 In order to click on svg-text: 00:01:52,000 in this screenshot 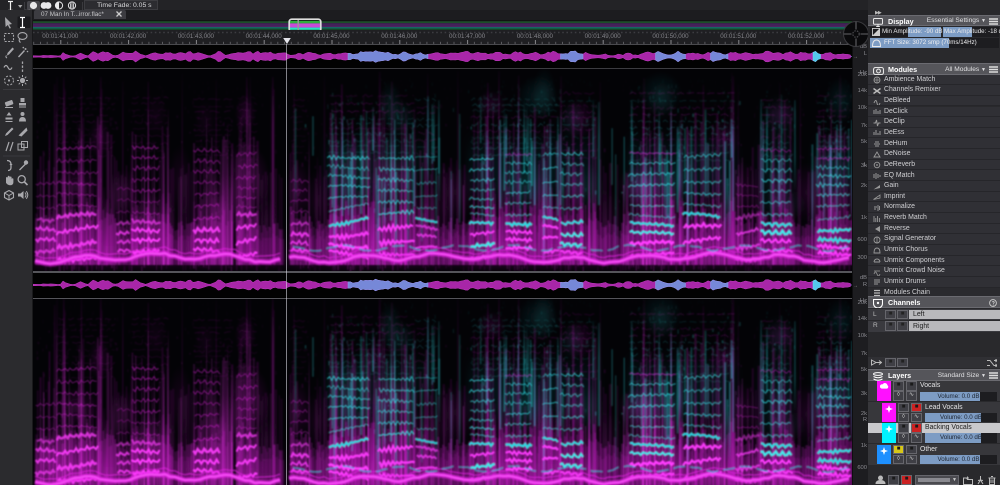, I will do `click(806, 36)`.